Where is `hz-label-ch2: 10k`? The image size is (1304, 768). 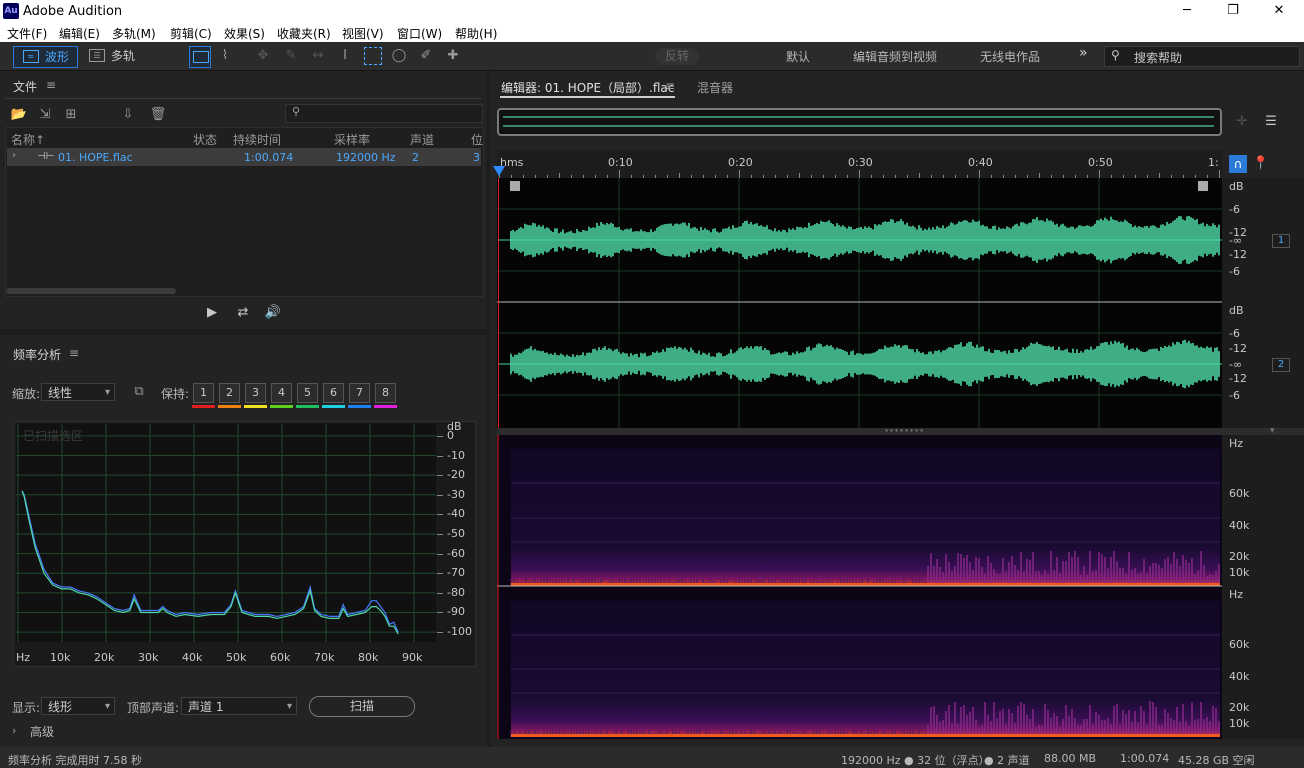
hz-label-ch2: 10k is located at coordinates (1239, 723).